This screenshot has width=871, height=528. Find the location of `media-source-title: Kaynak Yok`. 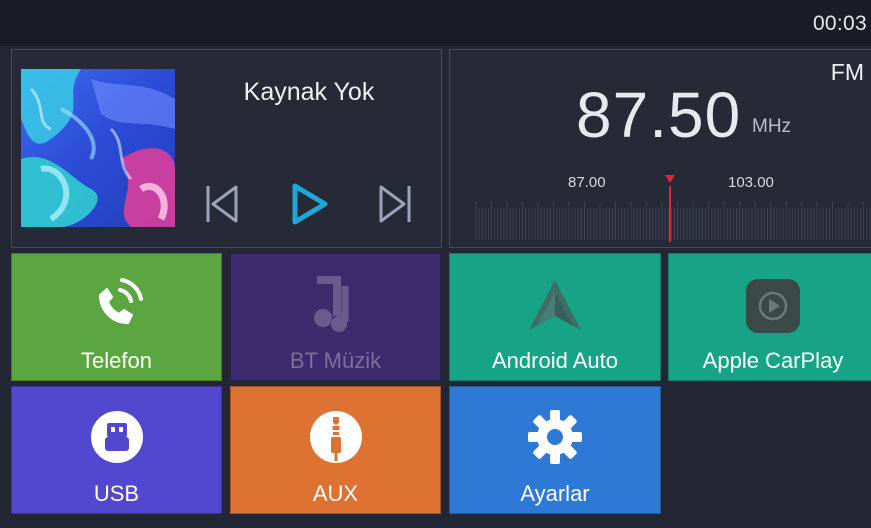

media-source-title: Kaynak Yok is located at coordinates (309, 92).